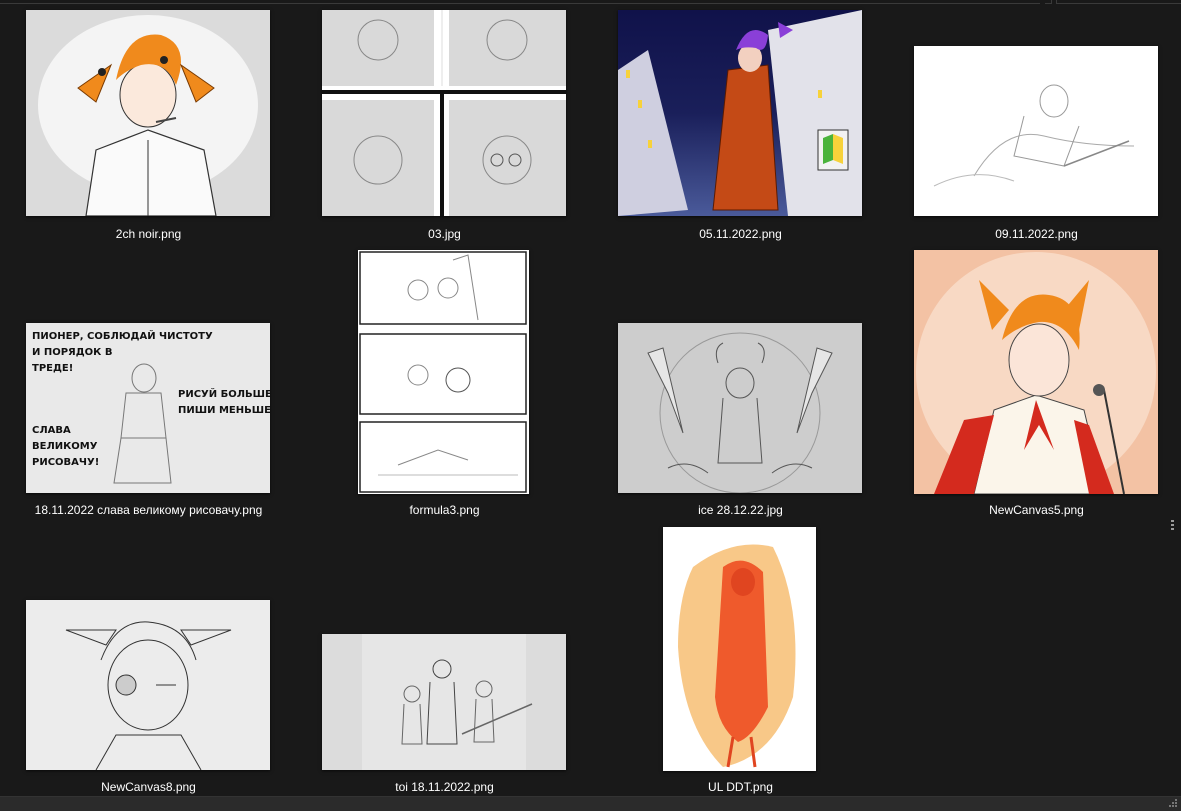 The height and width of the screenshot is (811, 1181). Describe the element at coordinates (1036, 510) in the screenshot. I see `file-name: NewCanvas5.png` at that location.